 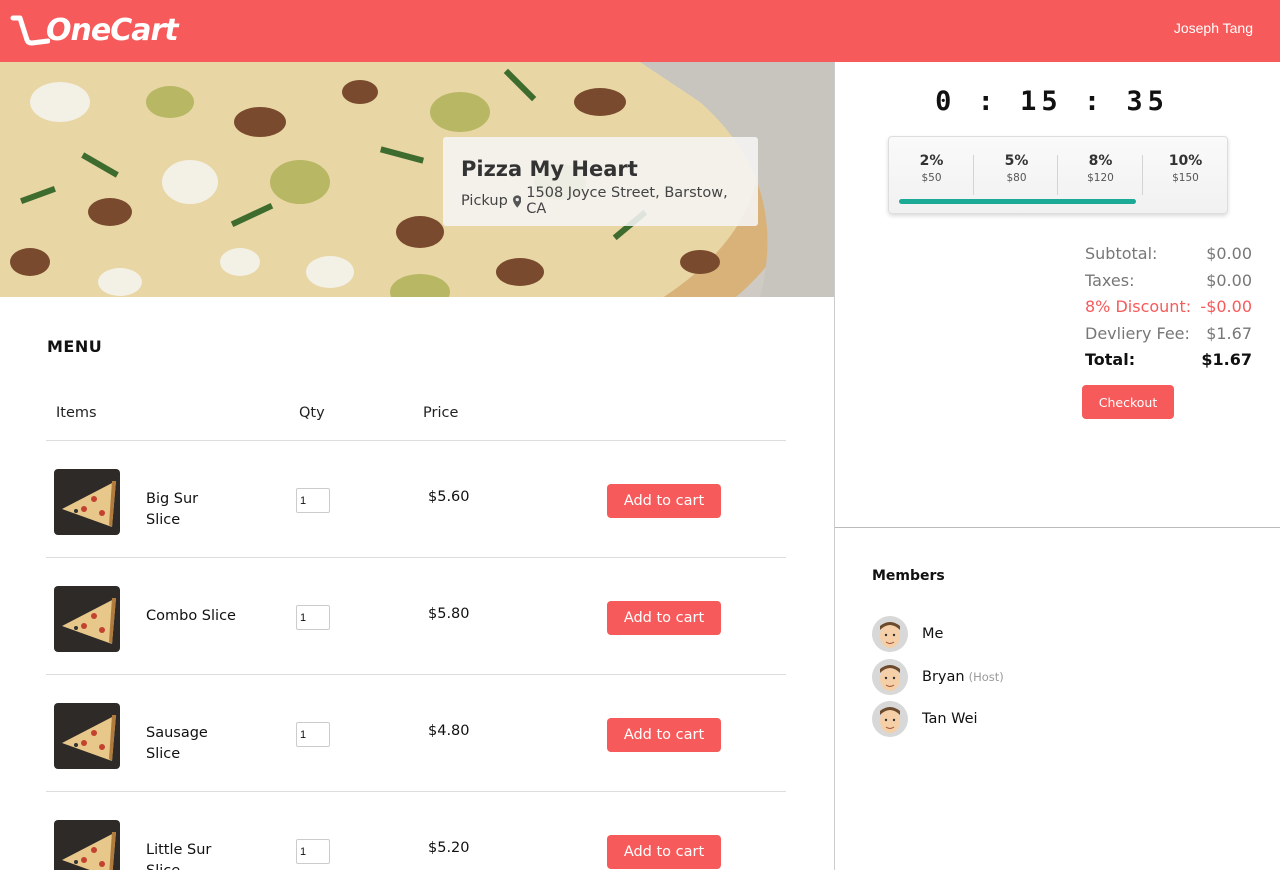 I want to click on tier-percent: 2%, so click(x=931, y=161).